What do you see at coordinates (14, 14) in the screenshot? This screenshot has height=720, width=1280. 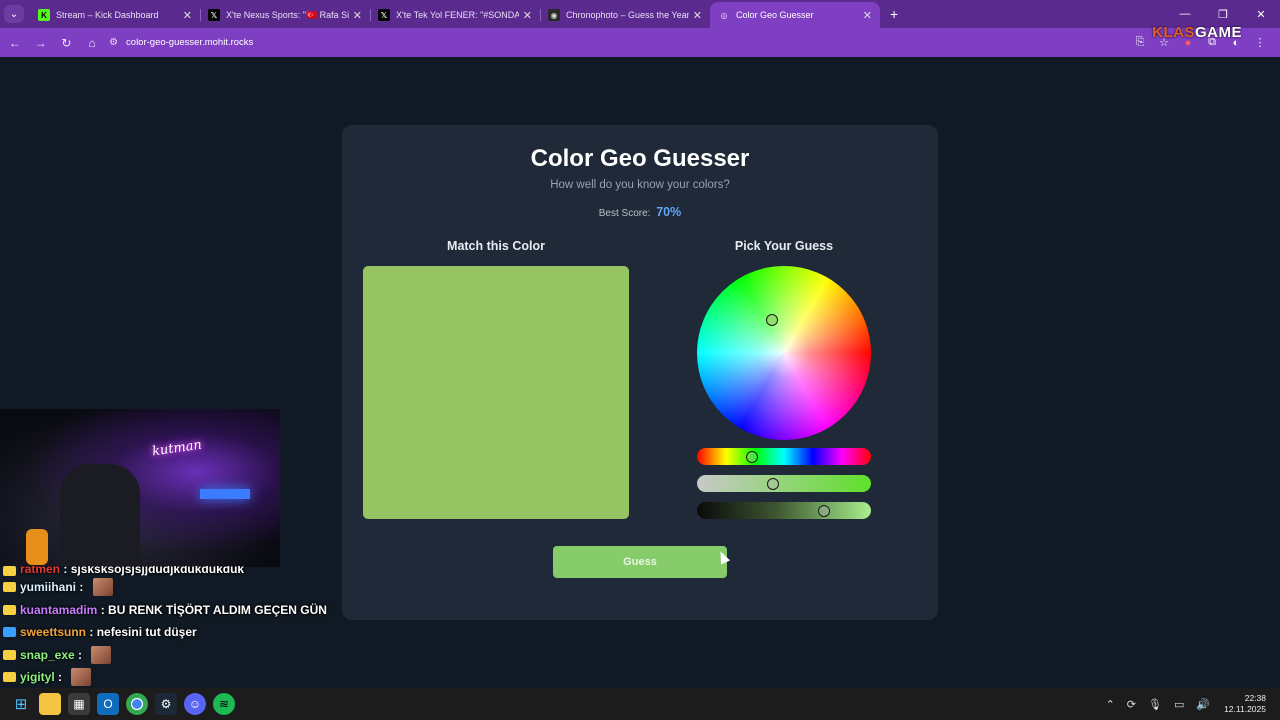 I see `tab-search-button: ⌄` at bounding box center [14, 14].